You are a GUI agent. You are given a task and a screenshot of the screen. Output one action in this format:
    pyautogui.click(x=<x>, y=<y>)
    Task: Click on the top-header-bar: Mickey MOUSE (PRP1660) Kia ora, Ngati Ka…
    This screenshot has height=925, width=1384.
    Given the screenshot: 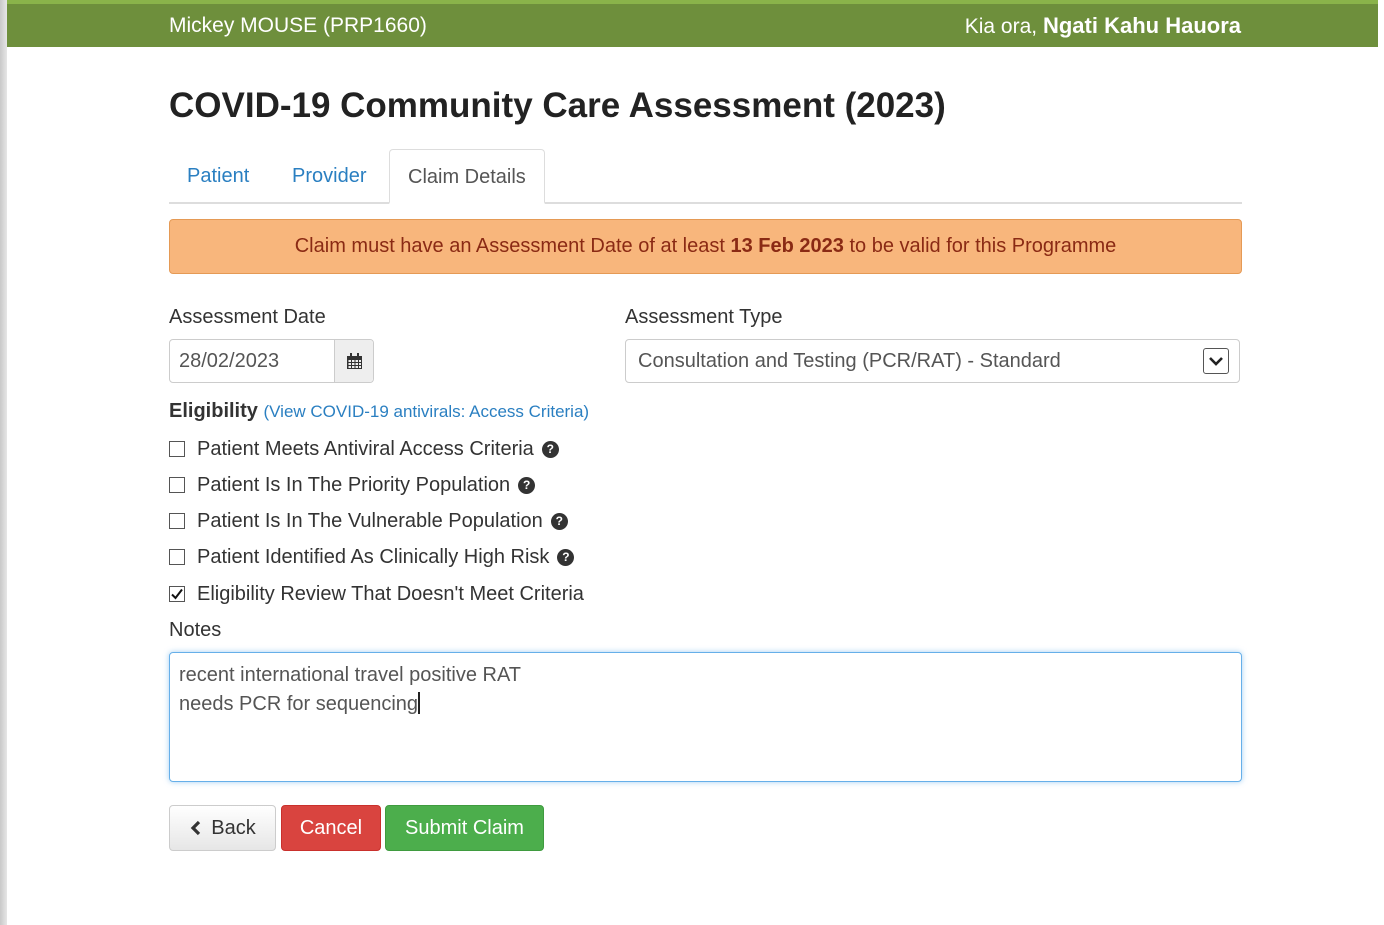 What is the action you would take?
    pyautogui.click(x=692, y=23)
    